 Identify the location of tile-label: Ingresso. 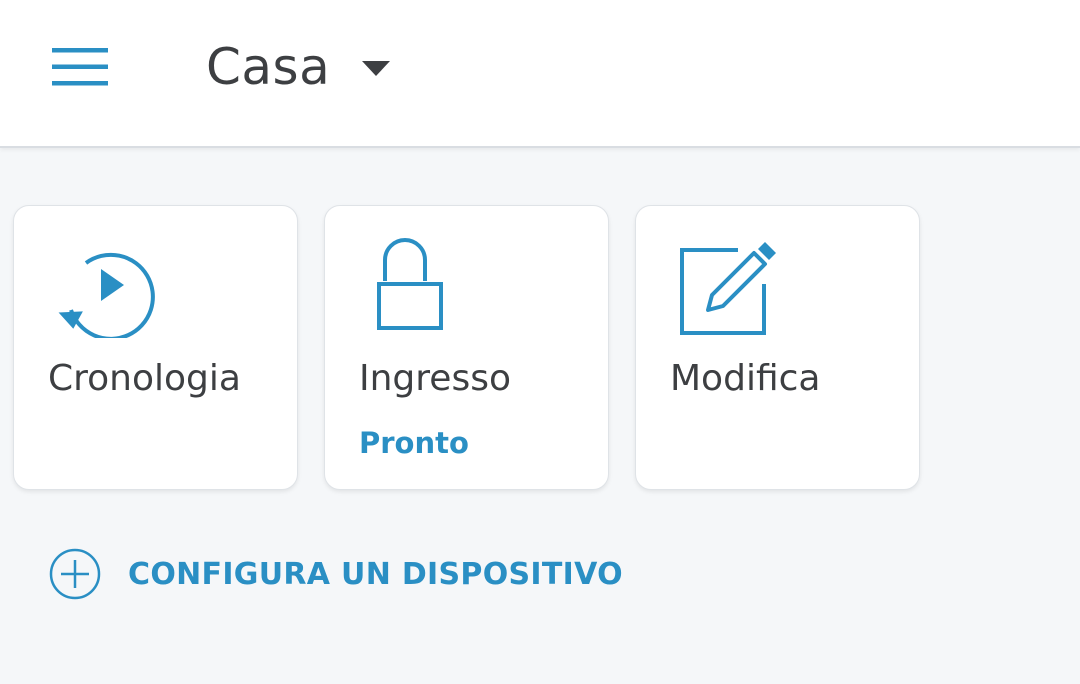
(435, 378).